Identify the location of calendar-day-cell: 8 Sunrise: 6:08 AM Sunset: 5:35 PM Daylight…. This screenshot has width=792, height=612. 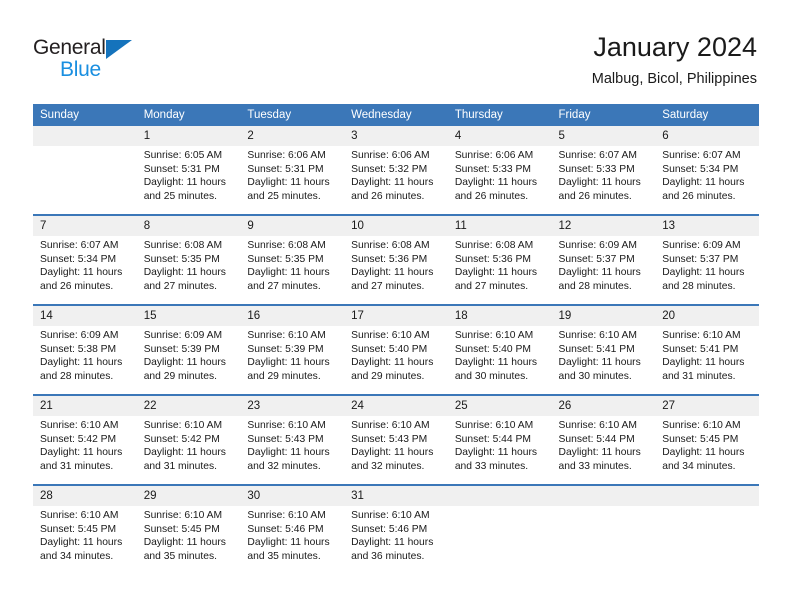
(188, 260).